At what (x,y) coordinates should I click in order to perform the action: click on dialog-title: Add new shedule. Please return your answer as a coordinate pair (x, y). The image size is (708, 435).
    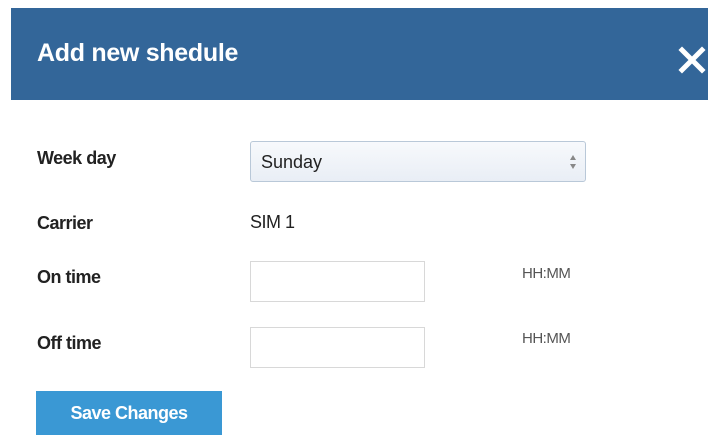
    Looking at the image, I should click on (138, 53).